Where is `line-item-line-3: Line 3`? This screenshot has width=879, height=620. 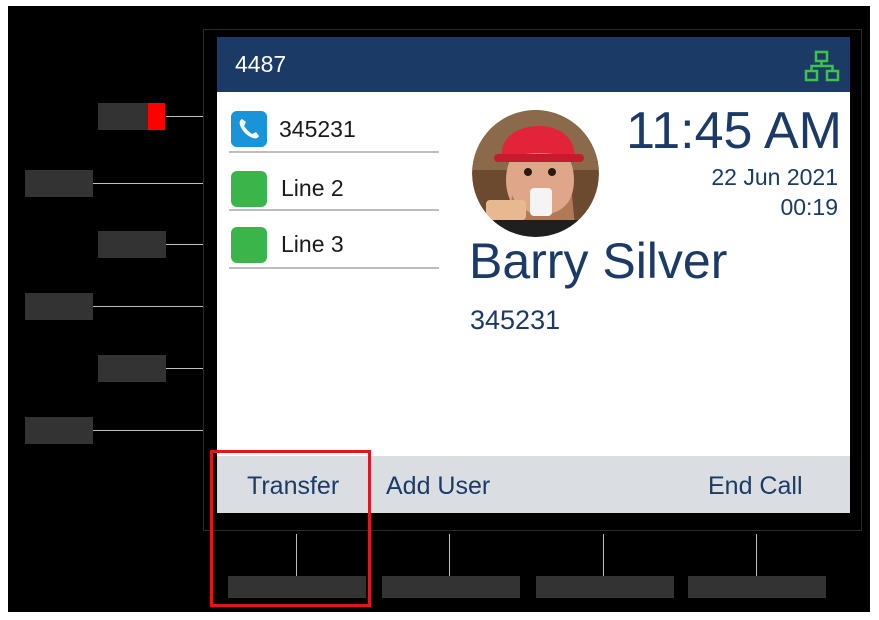
line-item-line-3: Line 3 is located at coordinates (334, 242).